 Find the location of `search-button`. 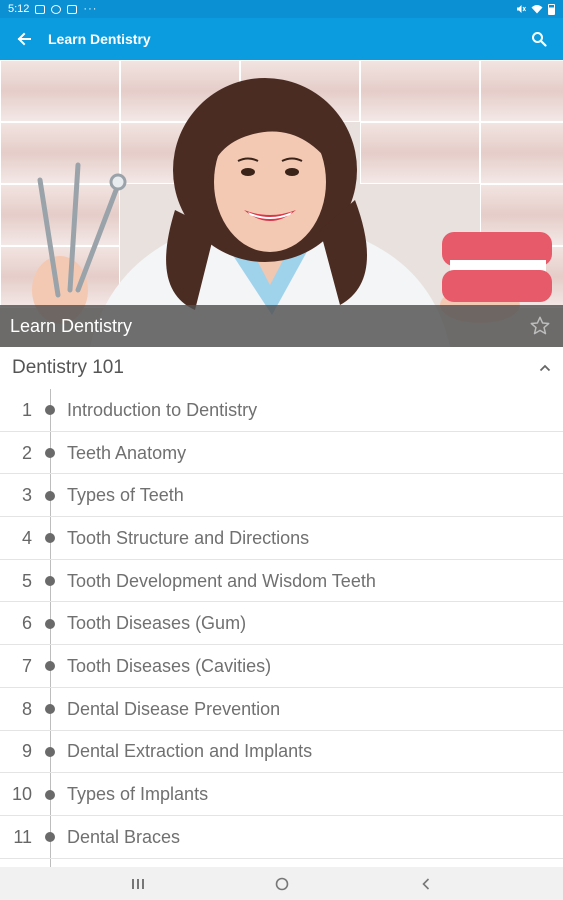

search-button is located at coordinates (539, 39).